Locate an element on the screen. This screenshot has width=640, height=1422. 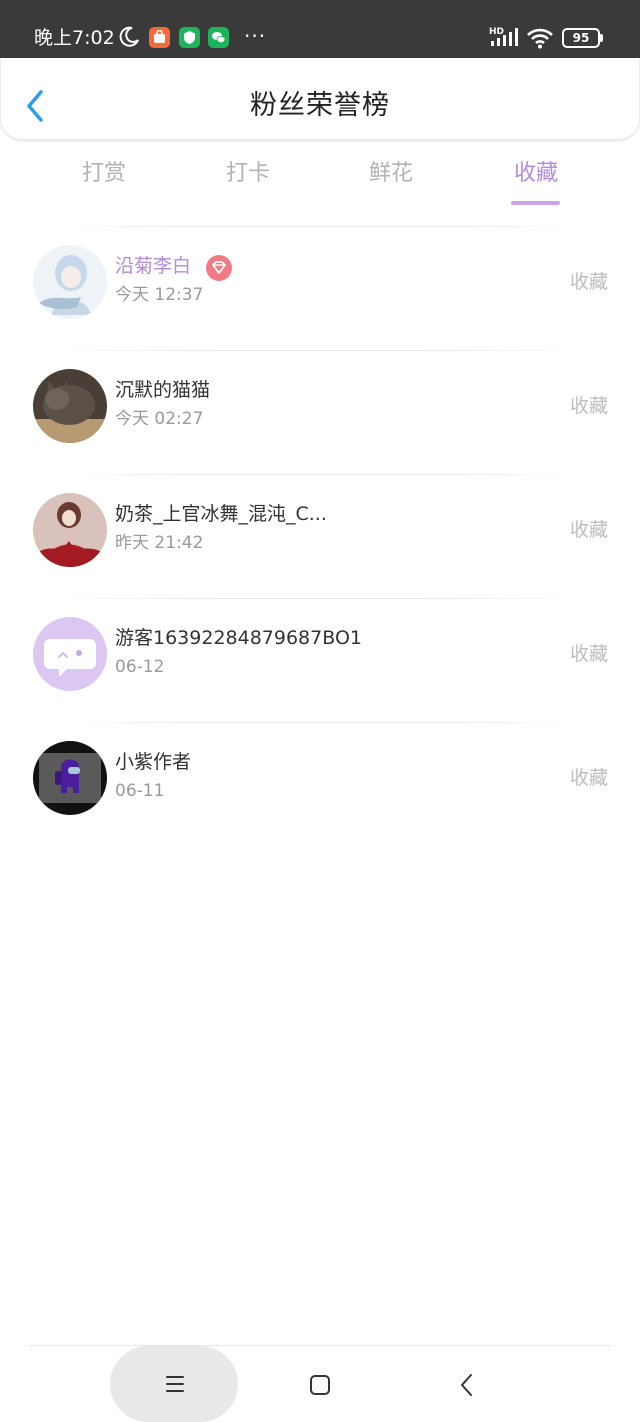
fan-name: 沿菊李白 is located at coordinates (153, 266).